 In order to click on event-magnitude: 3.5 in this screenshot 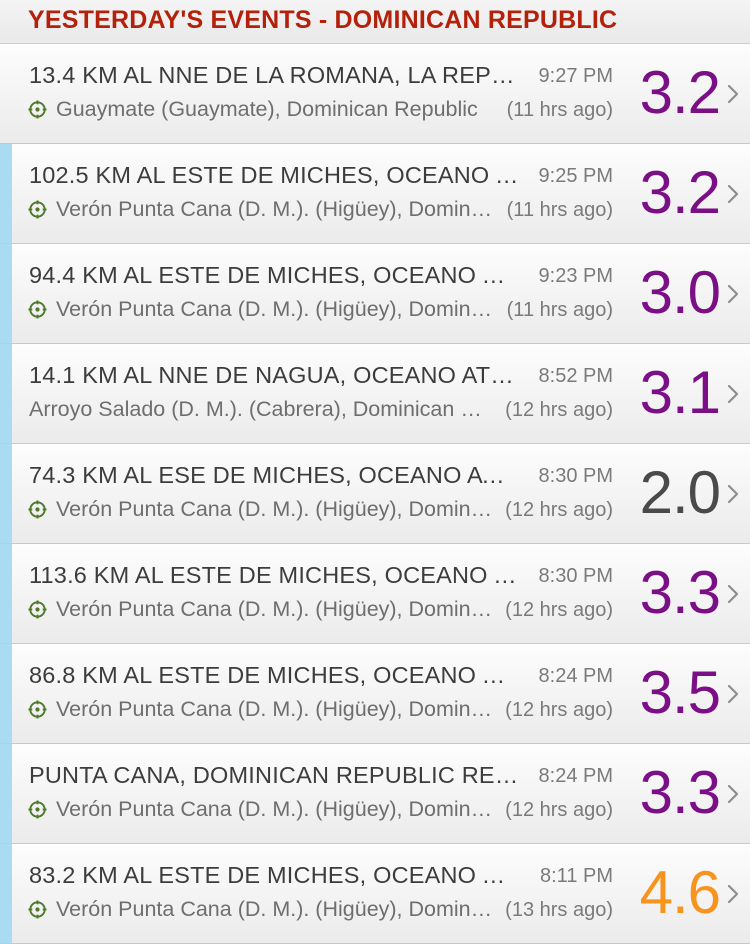, I will do `click(680, 692)`.